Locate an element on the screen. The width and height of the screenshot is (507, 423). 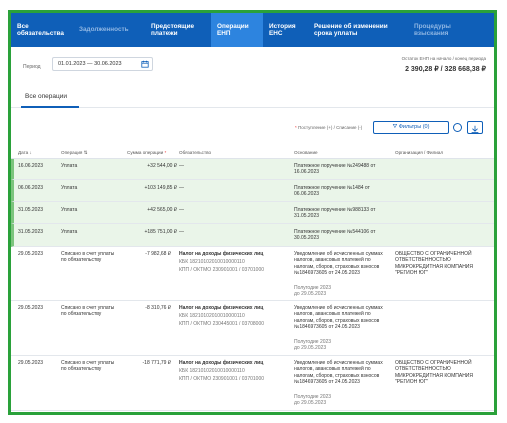
download-button is located at coordinates (475, 127).